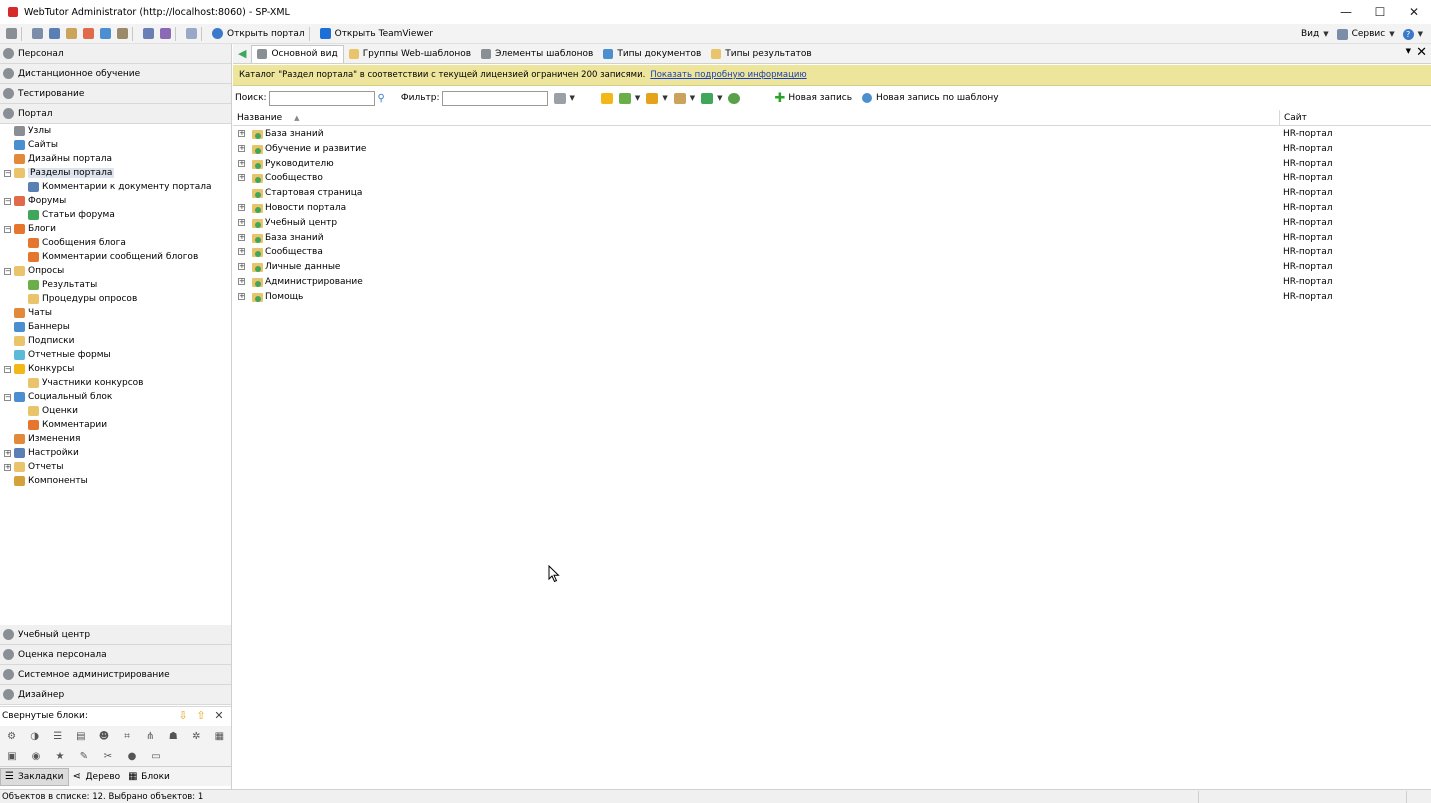 The width and height of the screenshot is (1431, 803). I want to click on table-row: Стартовая страница HR-портал, so click(832, 194).